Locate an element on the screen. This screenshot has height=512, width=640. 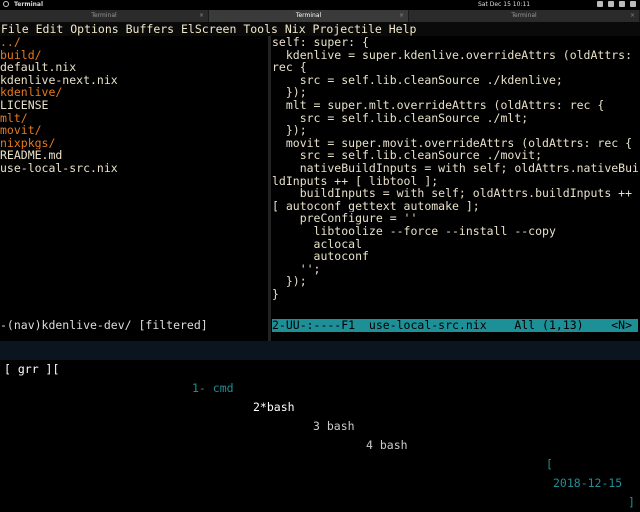
code-line: libtoolize --force --install --copy is located at coordinates (455, 231).